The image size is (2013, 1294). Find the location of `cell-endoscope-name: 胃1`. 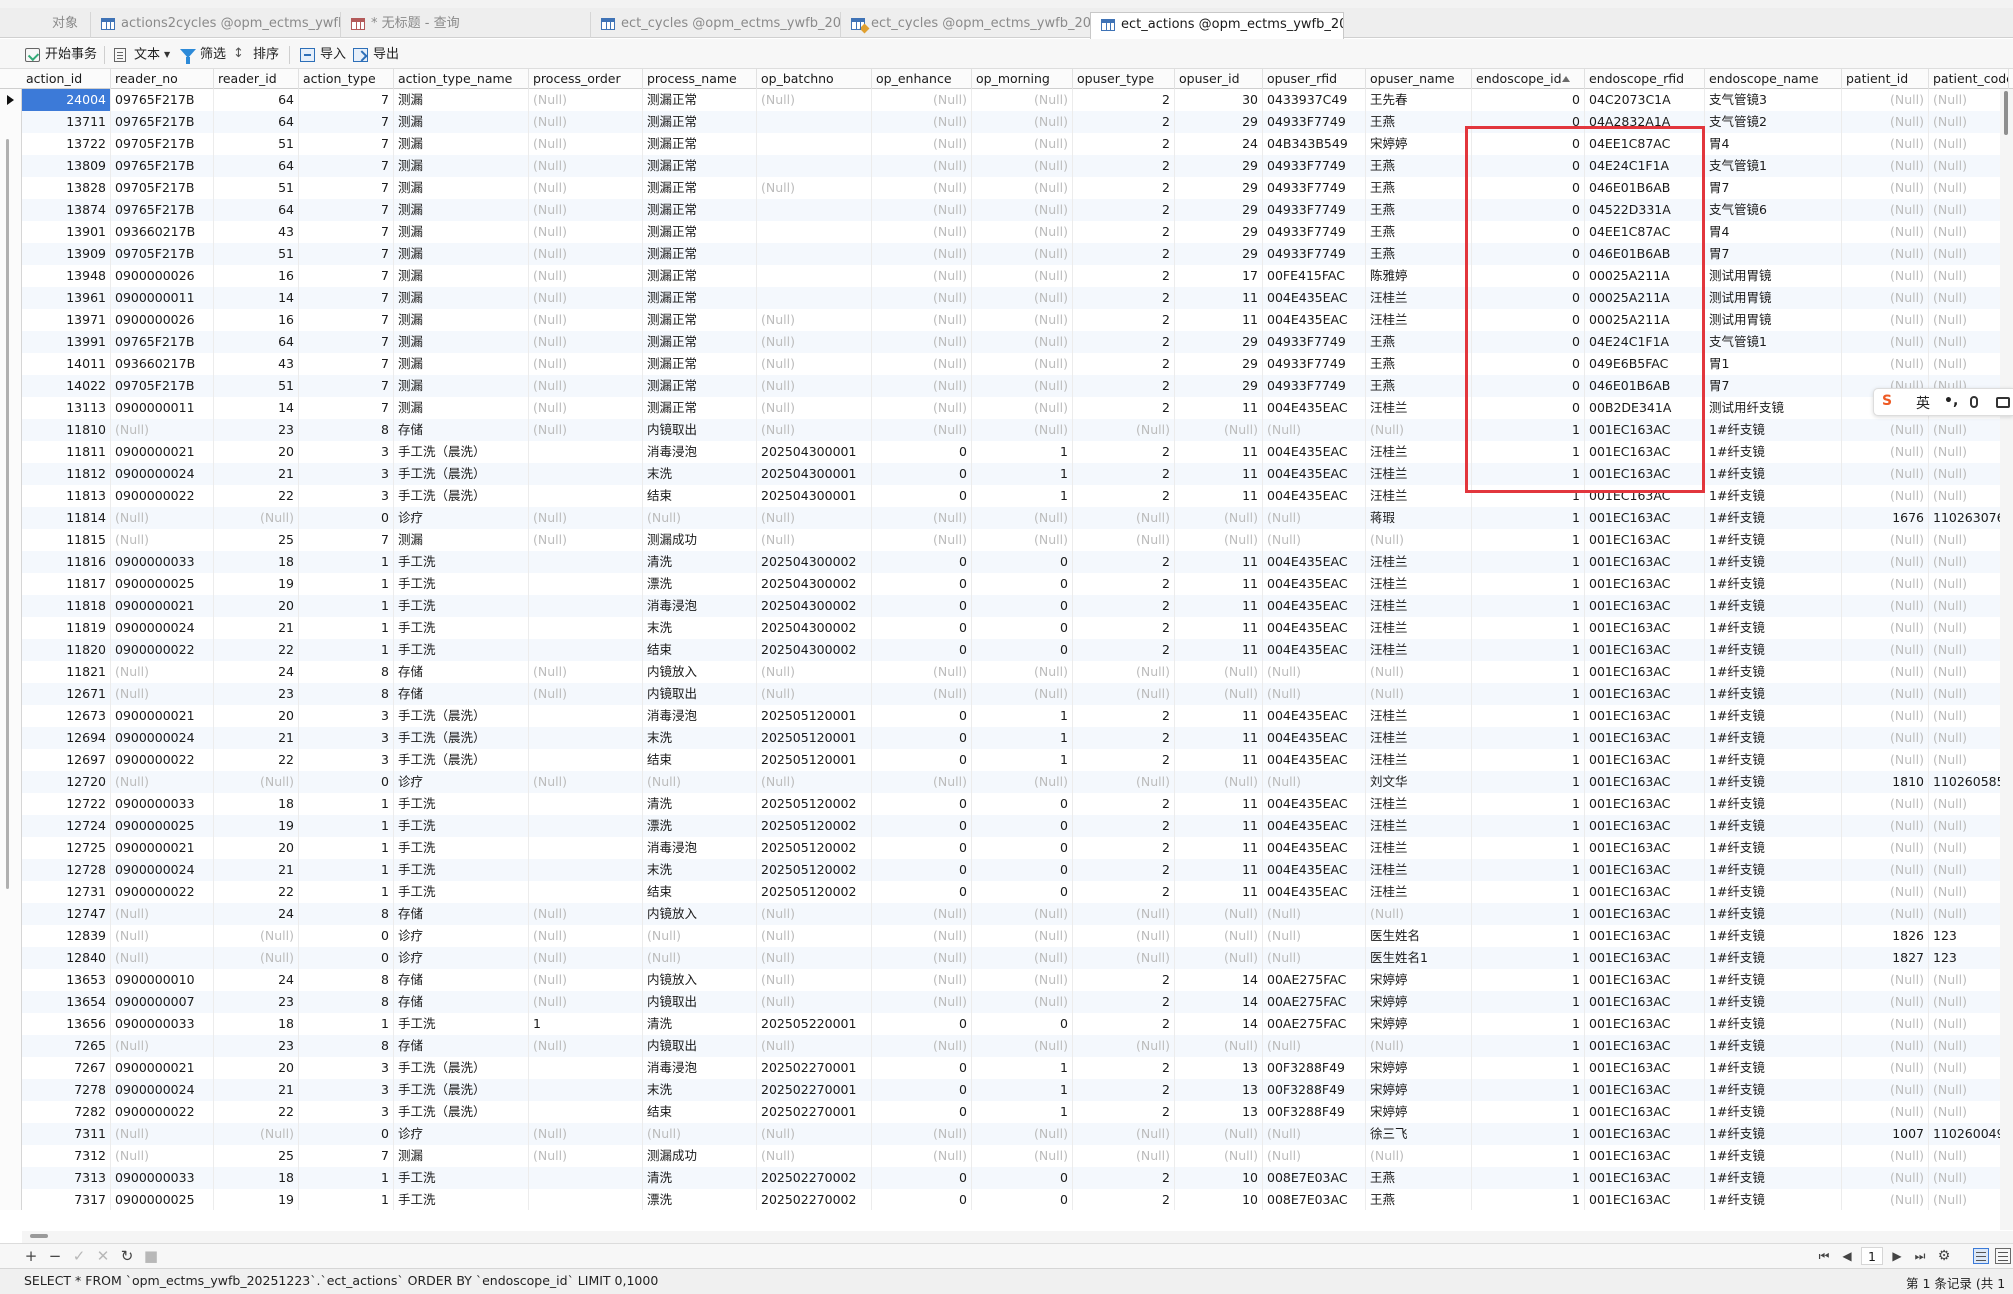

cell-endoscope-name: 胃1 is located at coordinates (1773, 364).